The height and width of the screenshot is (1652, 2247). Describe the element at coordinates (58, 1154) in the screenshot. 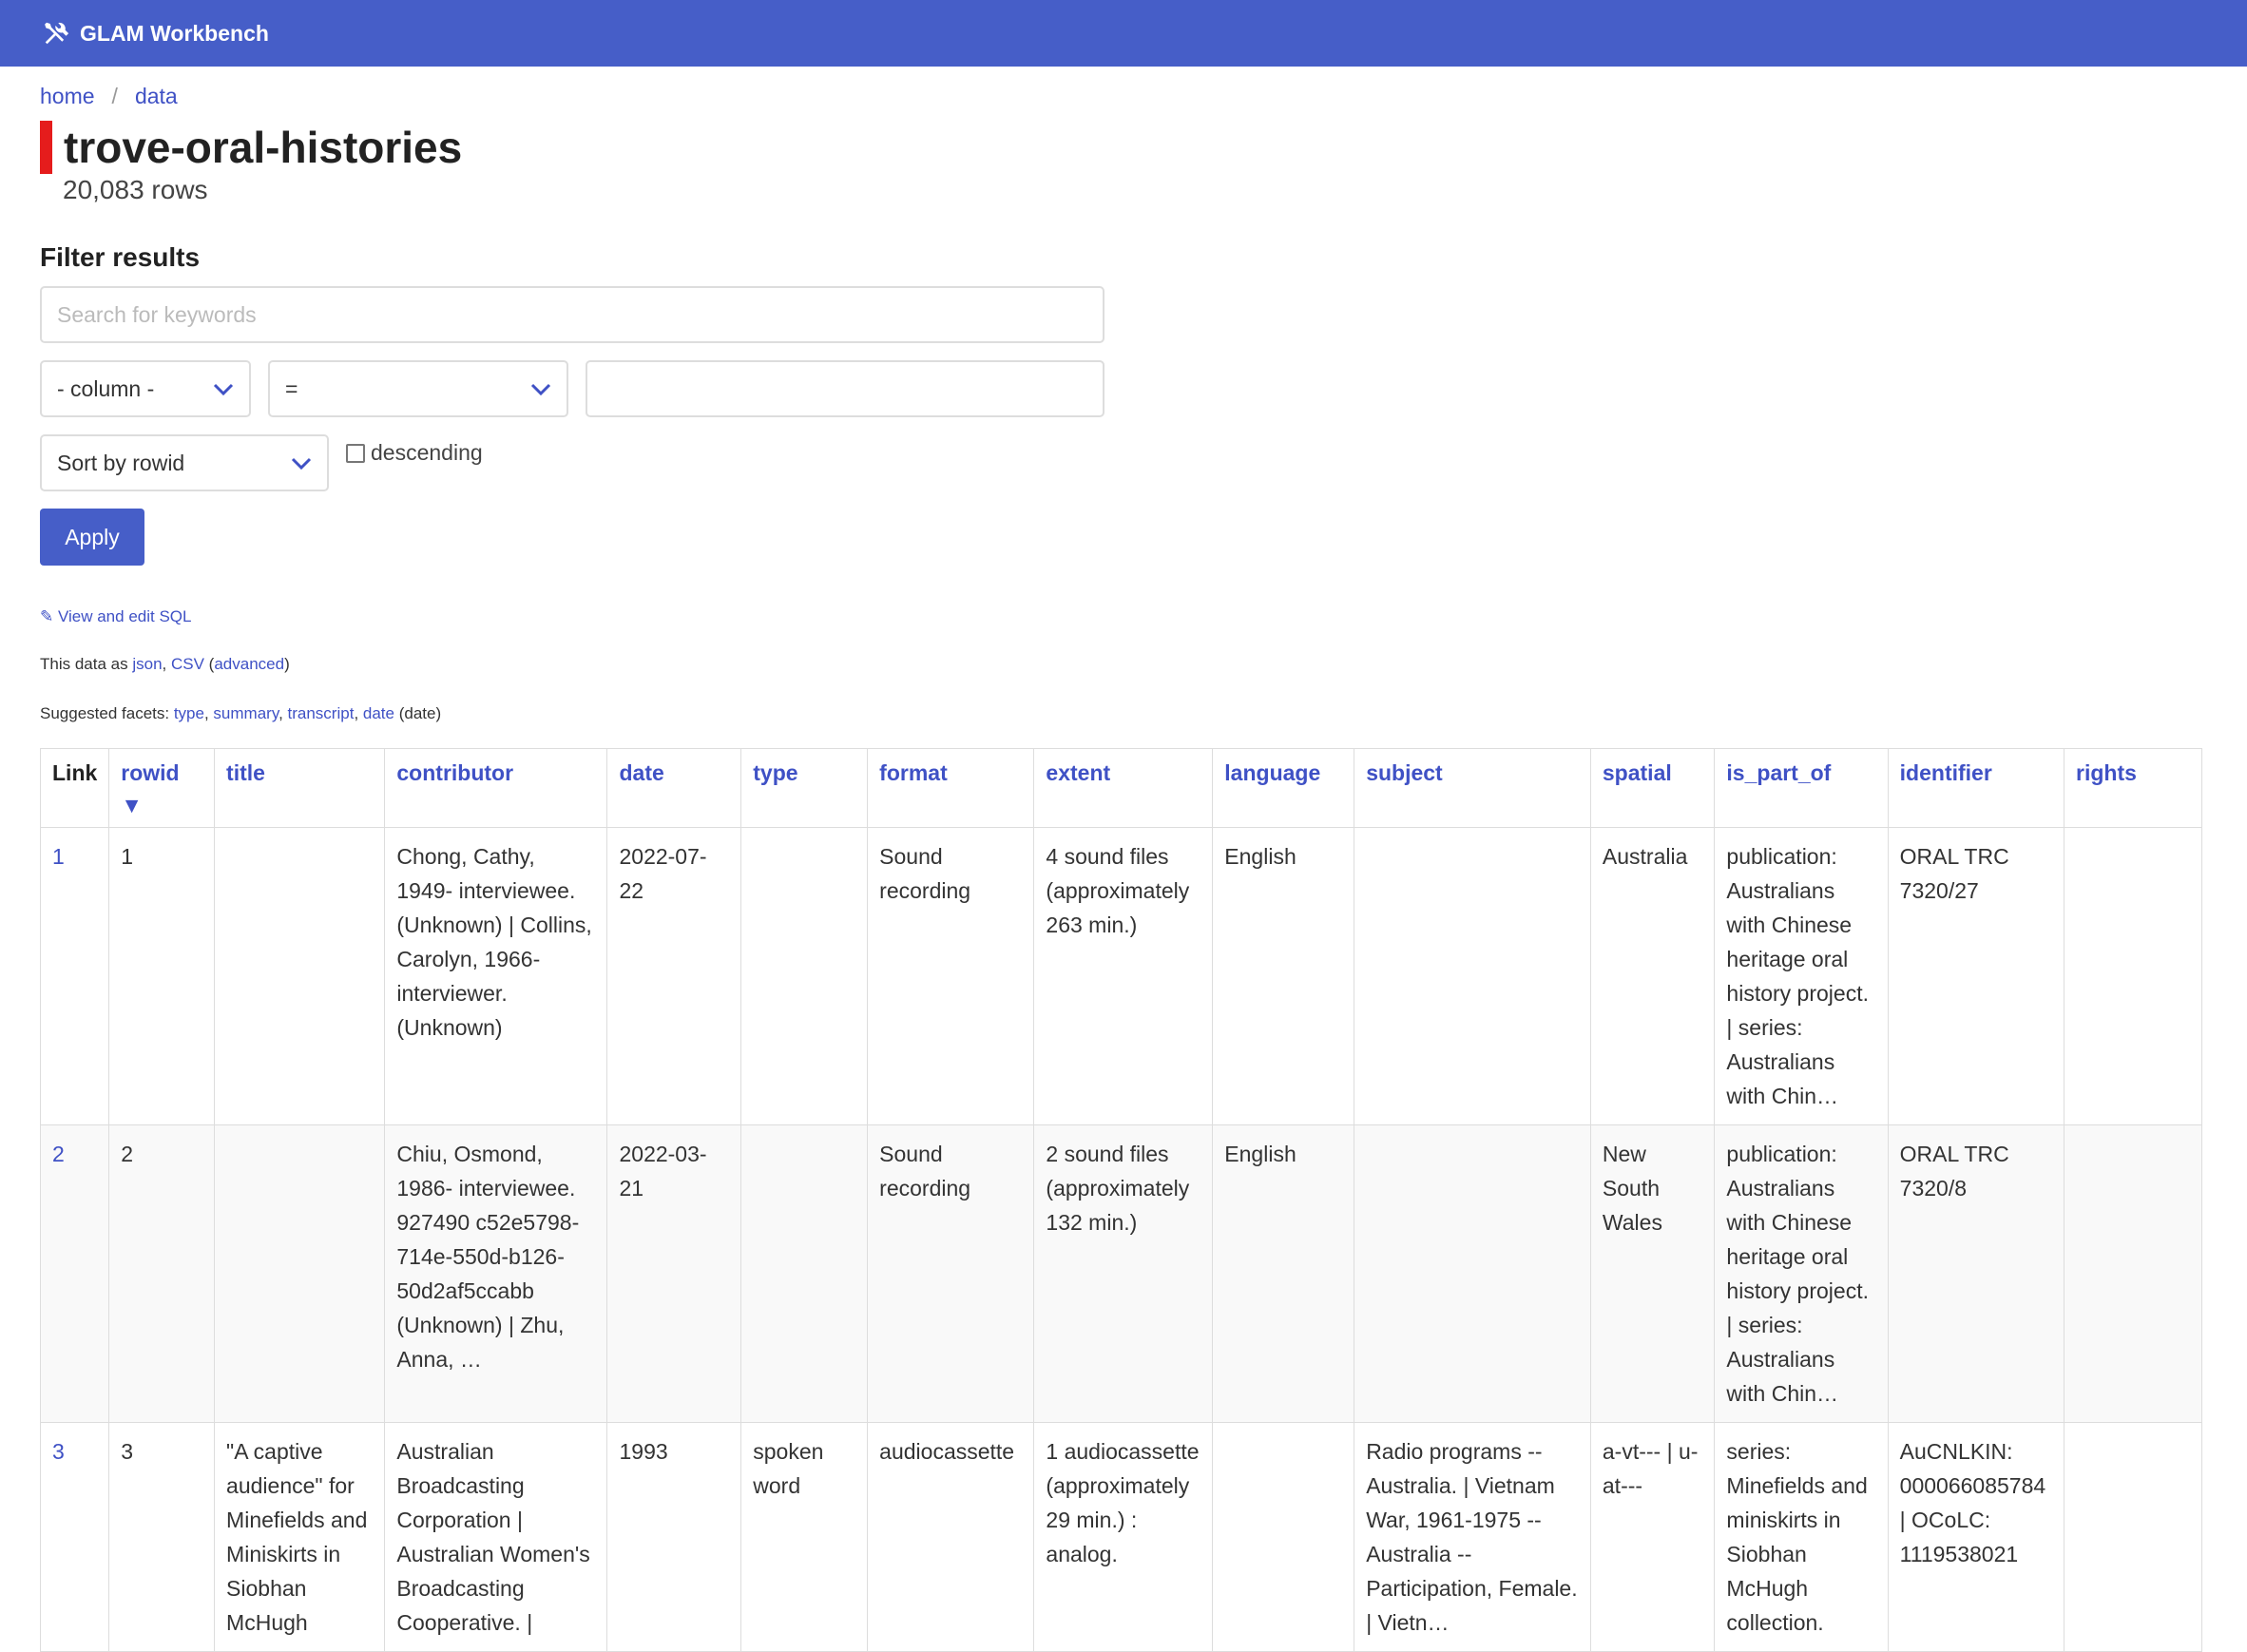

I see `row-link: 2` at that location.